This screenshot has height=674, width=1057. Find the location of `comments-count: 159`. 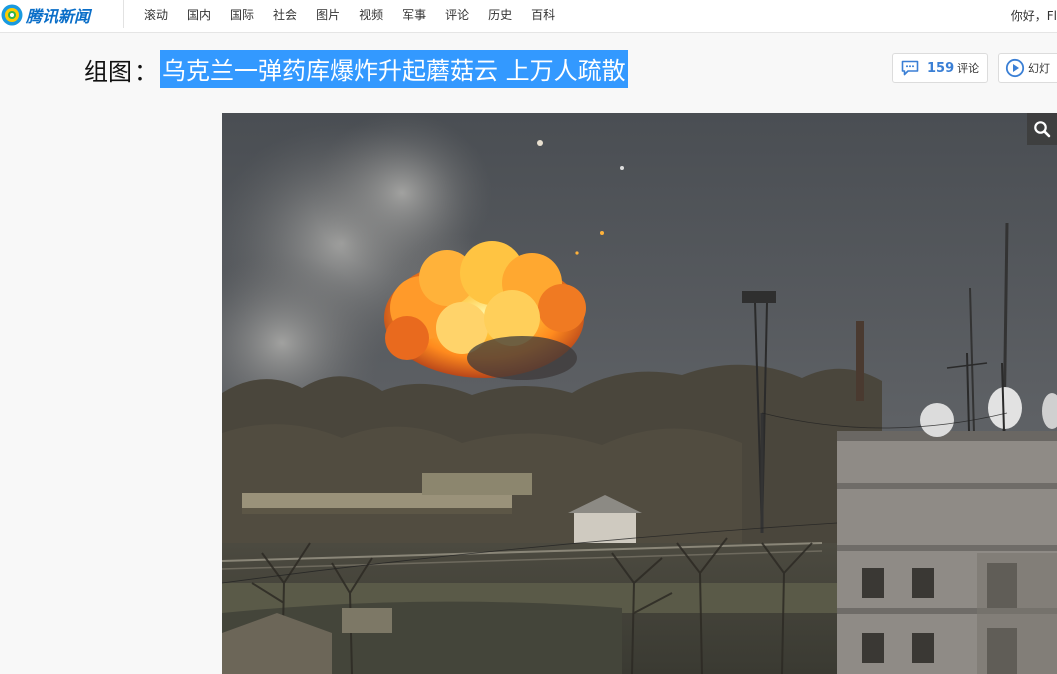

comments-count: 159 is located at coordinates (941, 68).